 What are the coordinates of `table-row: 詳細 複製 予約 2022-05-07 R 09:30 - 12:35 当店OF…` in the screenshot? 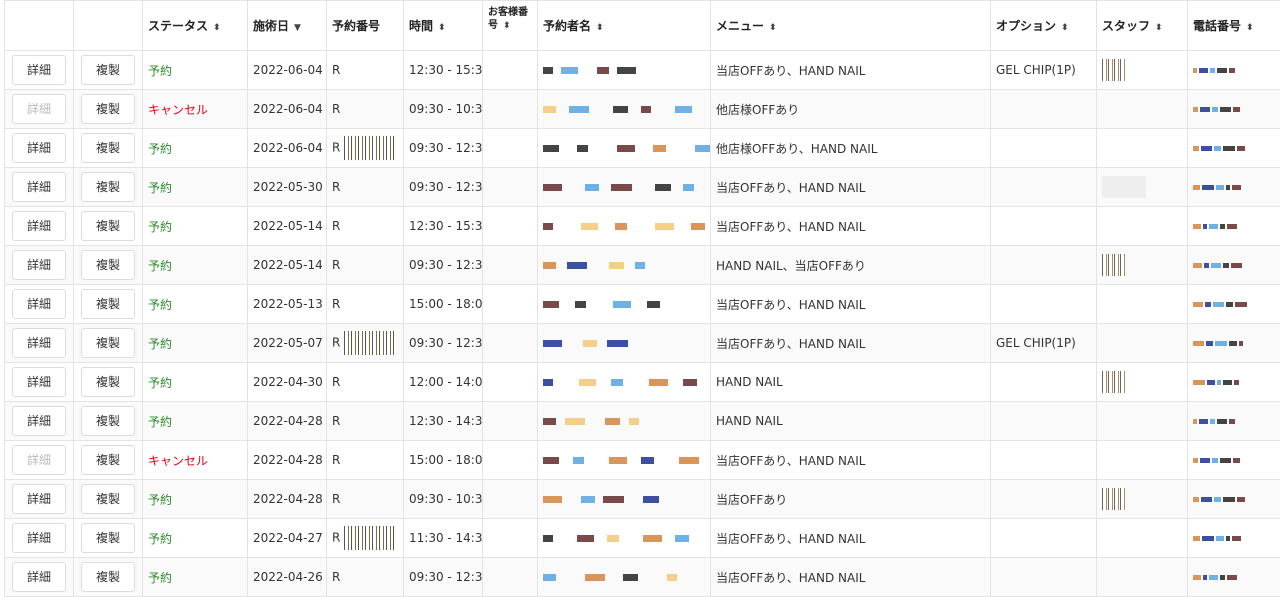 It's located at (642, 343).